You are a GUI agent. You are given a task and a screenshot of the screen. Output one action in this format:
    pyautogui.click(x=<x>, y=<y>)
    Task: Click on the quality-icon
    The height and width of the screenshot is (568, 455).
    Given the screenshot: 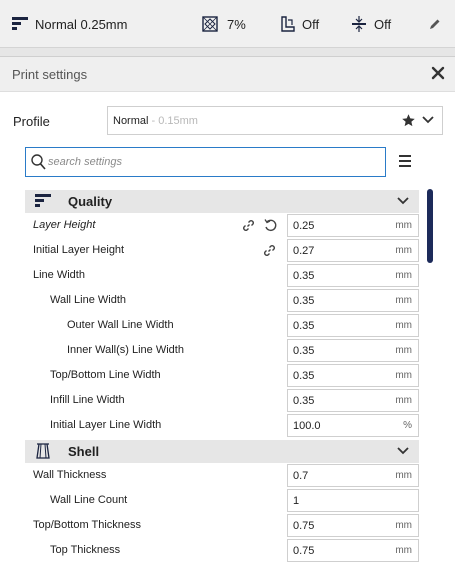 What is the action you would take?
    pyautogui.click(x=20, y=23)
    